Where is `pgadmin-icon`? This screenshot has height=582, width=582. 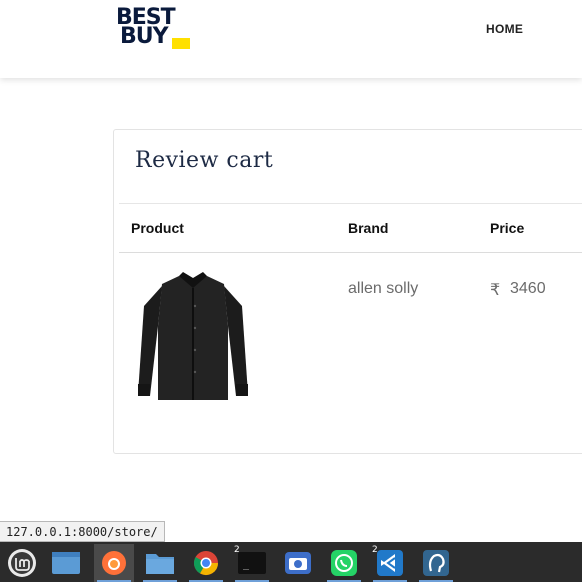 pgadmin-icon is located at coordinates (436, 563).